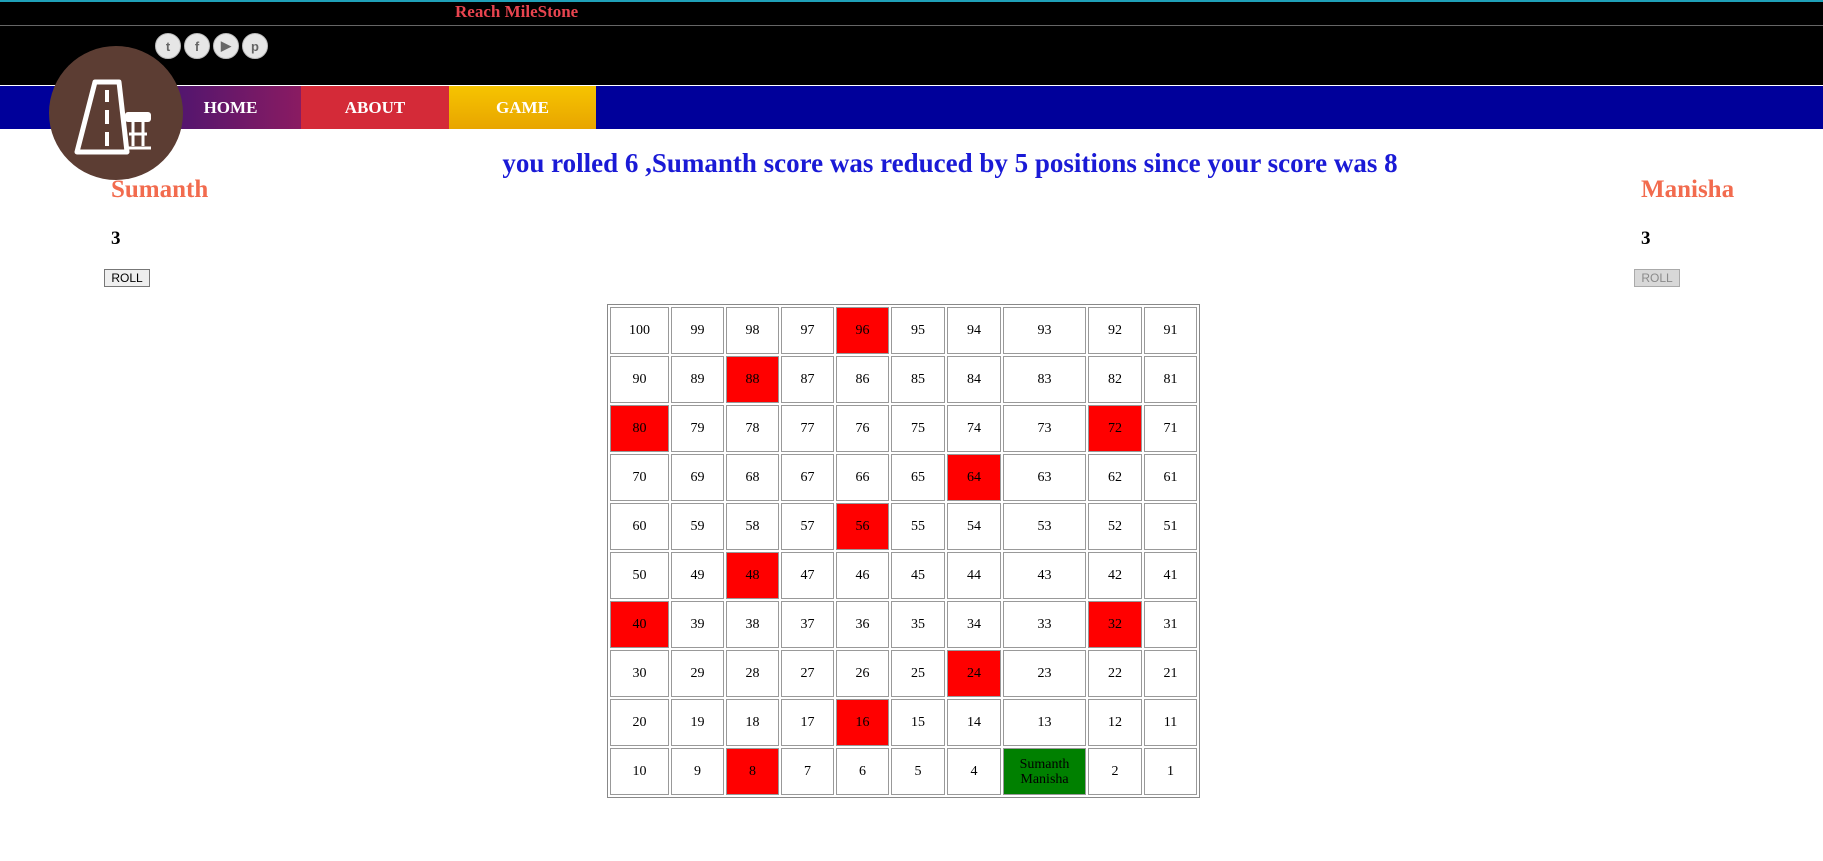 This screenshot has width=1823, height=861. Describe the element at coordinates (1044, 722) in the screenshot. I see `board-cell: 13` at that location.